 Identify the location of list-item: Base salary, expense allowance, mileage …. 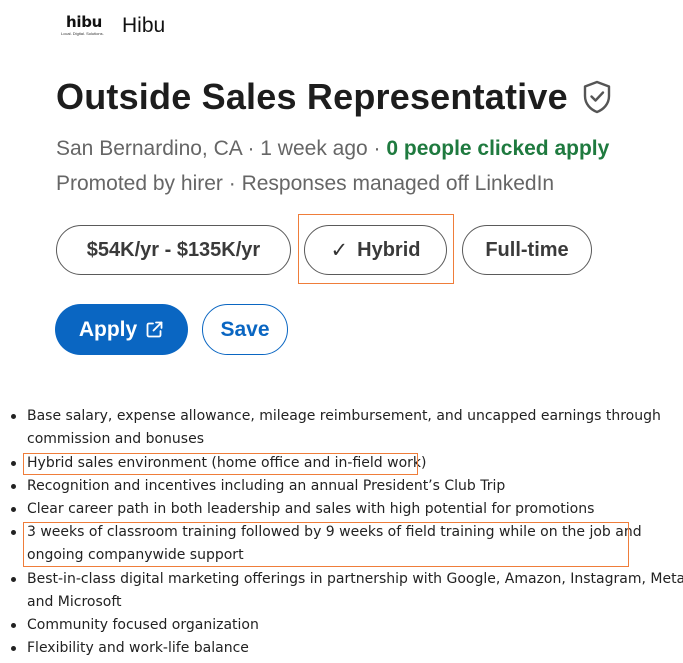
(344, 416).